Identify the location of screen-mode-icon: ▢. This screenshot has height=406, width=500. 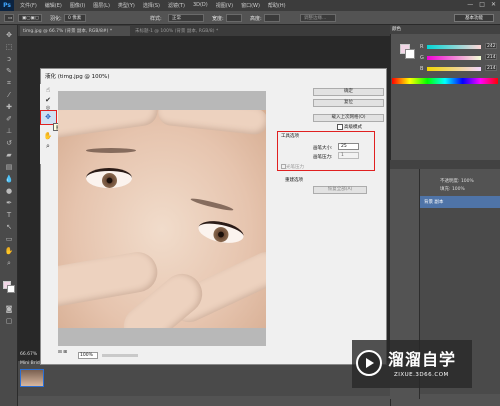
(9, 321).